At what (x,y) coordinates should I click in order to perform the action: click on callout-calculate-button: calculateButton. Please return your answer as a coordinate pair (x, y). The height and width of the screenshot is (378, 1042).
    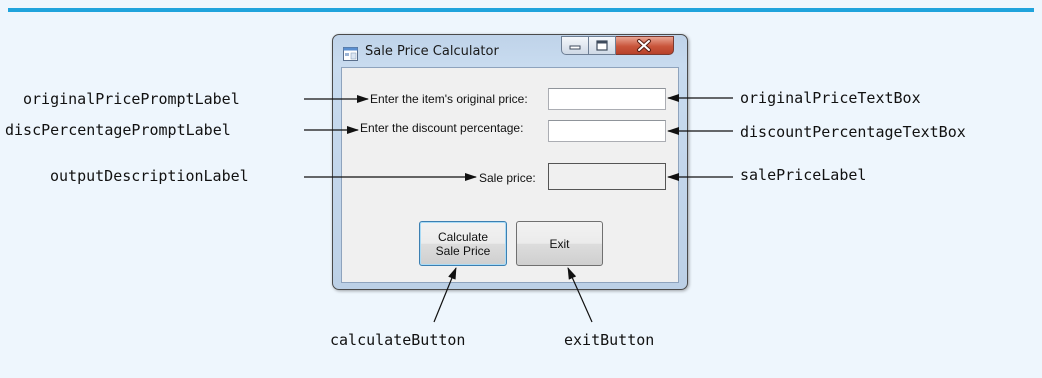
    Looking at the image, I should click on (398, 340).